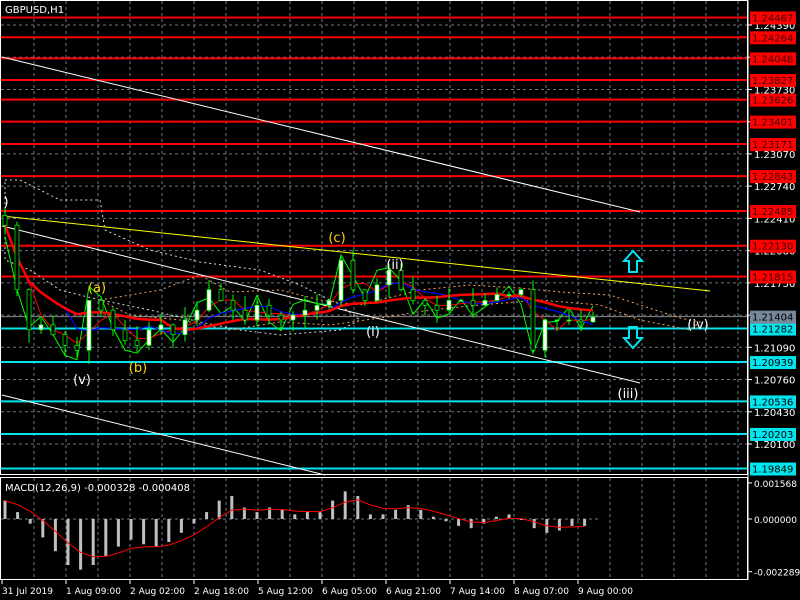 The width and height of the screenshot is (800, 600). I want to click on time-tick-label: 6 Aug 05:00, so click(349, 592).